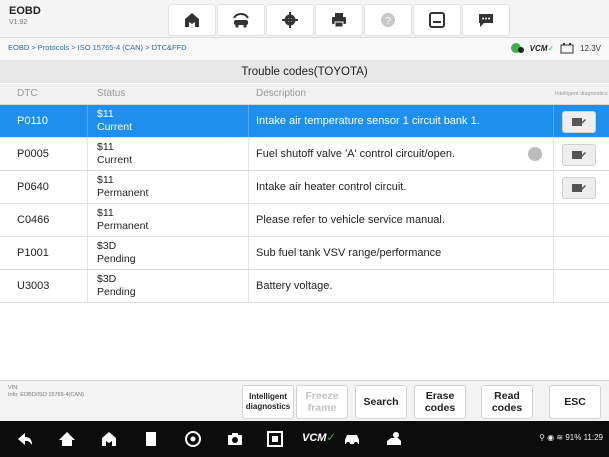 This screenshot has height=457, width=609. I want to click on camera-icon, so click(235, 439).